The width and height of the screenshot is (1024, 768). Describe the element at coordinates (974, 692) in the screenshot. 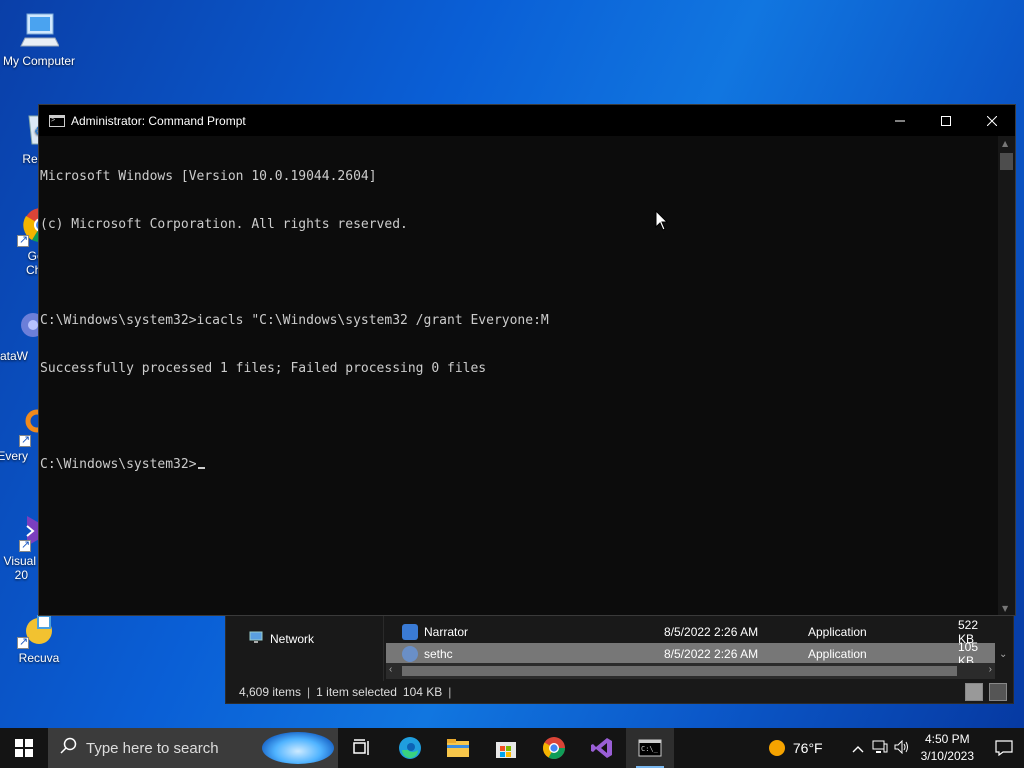

I see `details-view-icon` at that location.